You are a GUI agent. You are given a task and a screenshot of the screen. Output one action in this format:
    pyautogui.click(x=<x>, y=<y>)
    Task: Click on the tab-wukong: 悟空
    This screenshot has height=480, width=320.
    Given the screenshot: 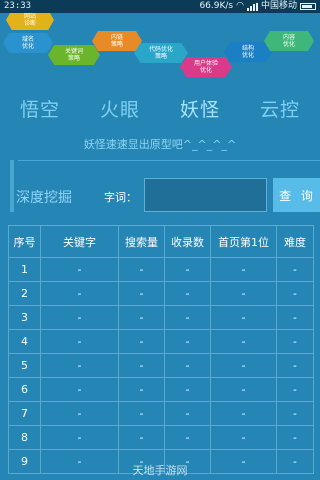 What is the action you would take?
    pyautogui.click(x=40, y=108)
    